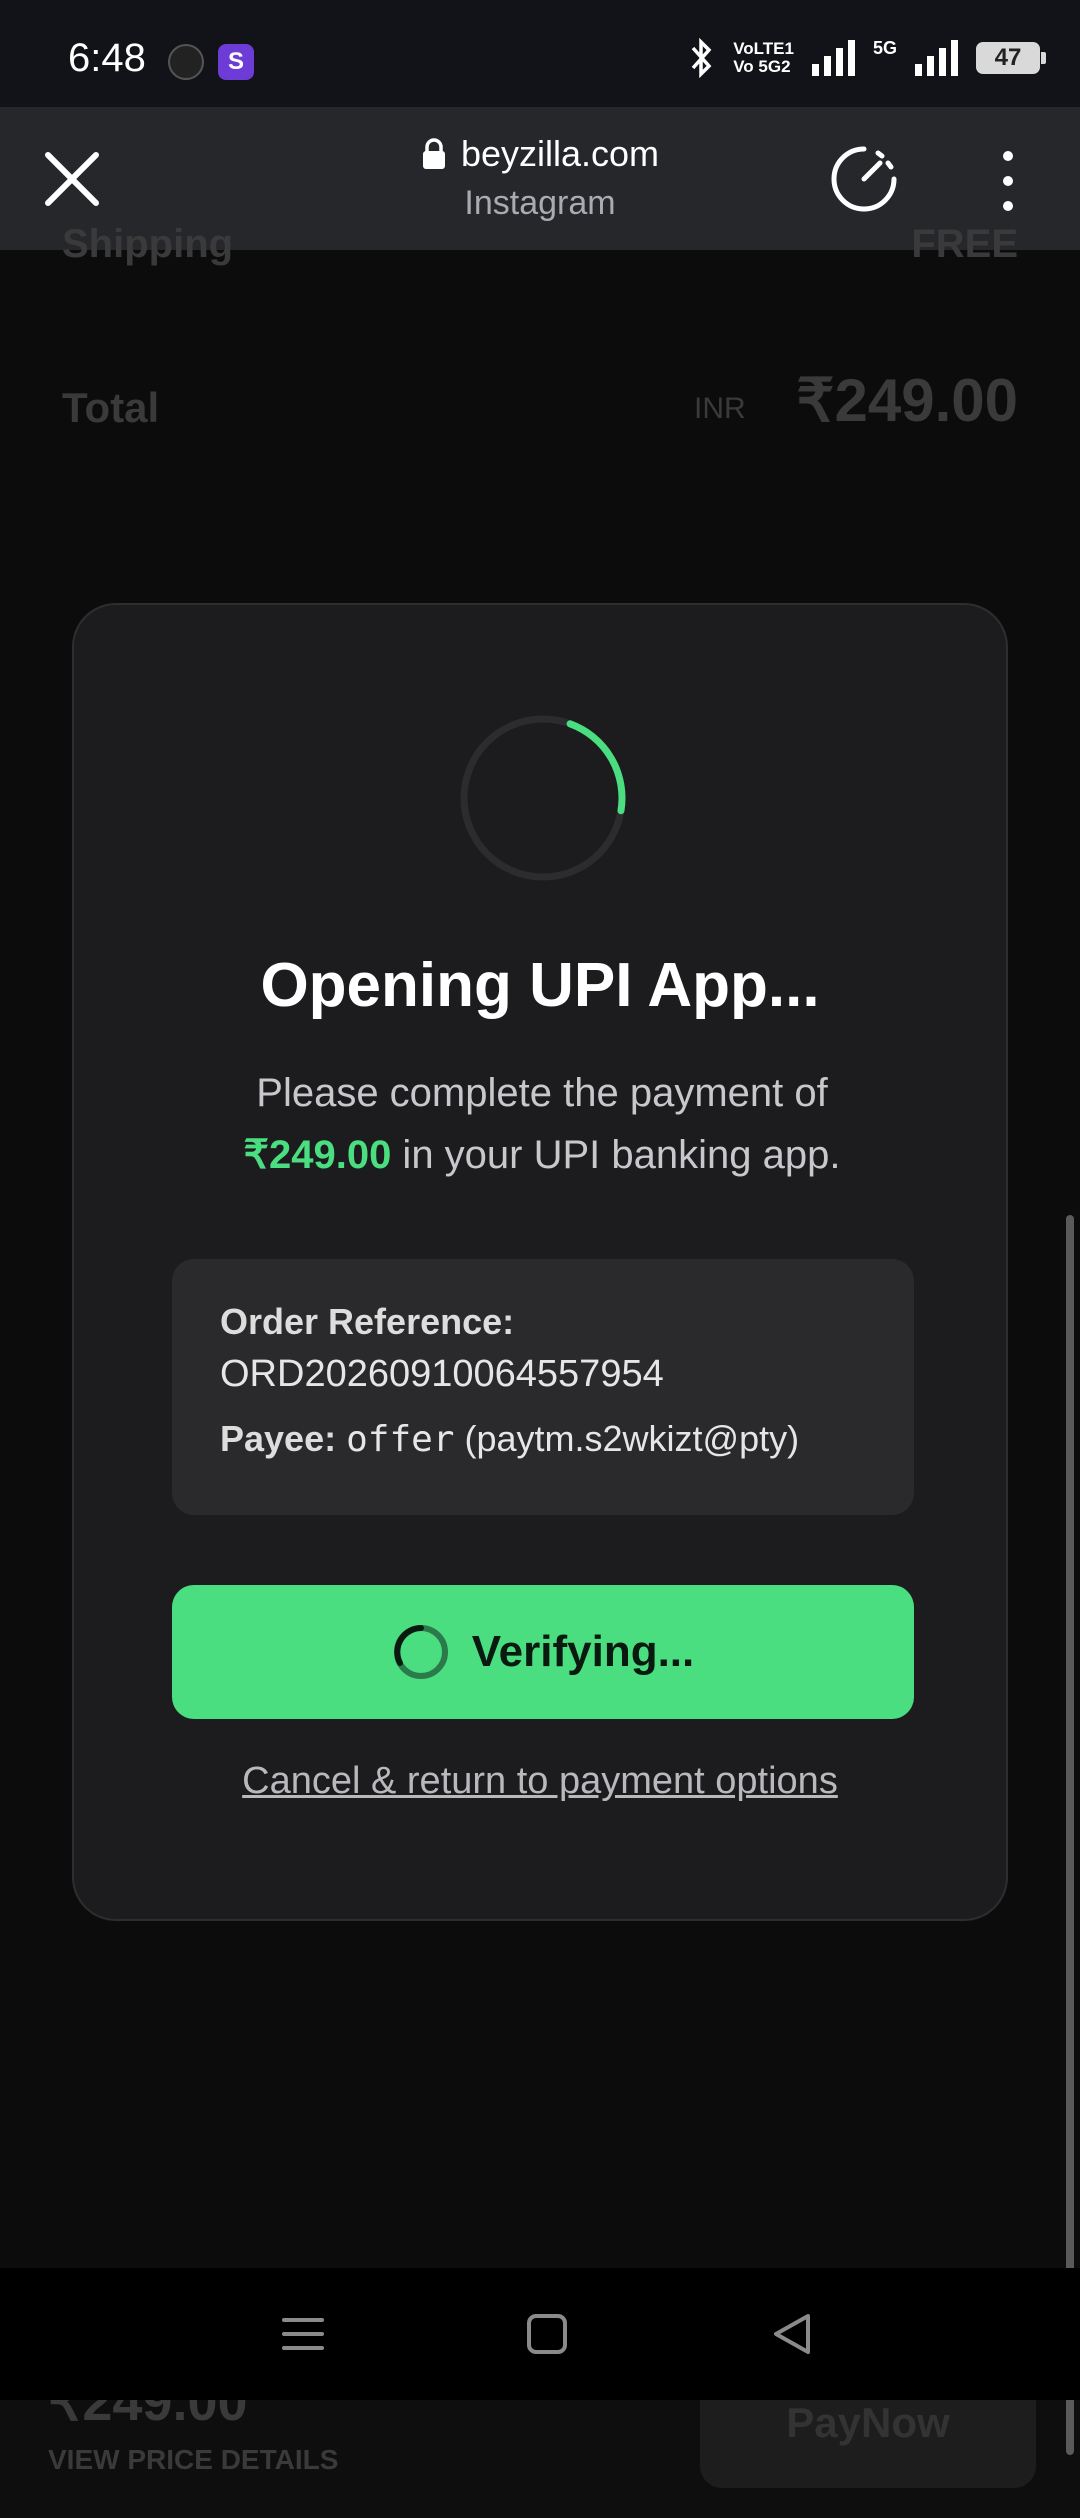 The image size is (1080, 2518). I want to click on status-time: 6:48, so click(107, 58).